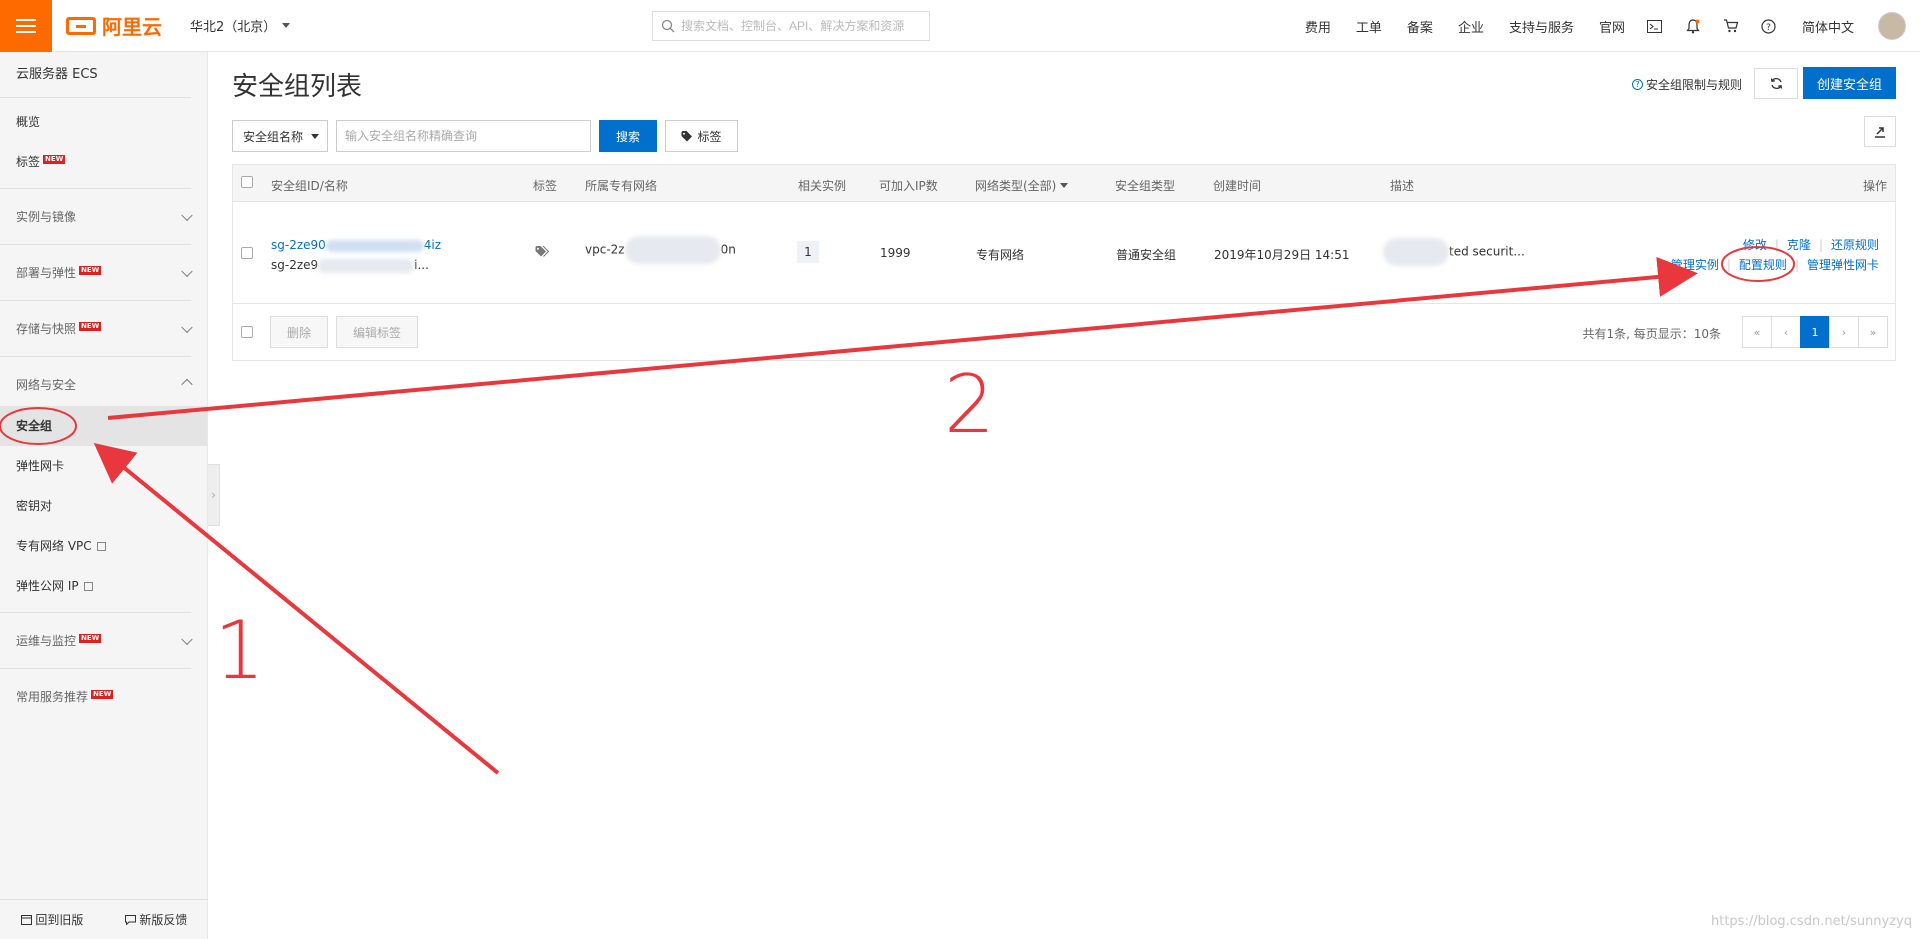 This screenshot has width=1920, height=939. Describe the element at coordinates (132, 27) in the screenshot. I see `logo-text: 阿里云` at that location.